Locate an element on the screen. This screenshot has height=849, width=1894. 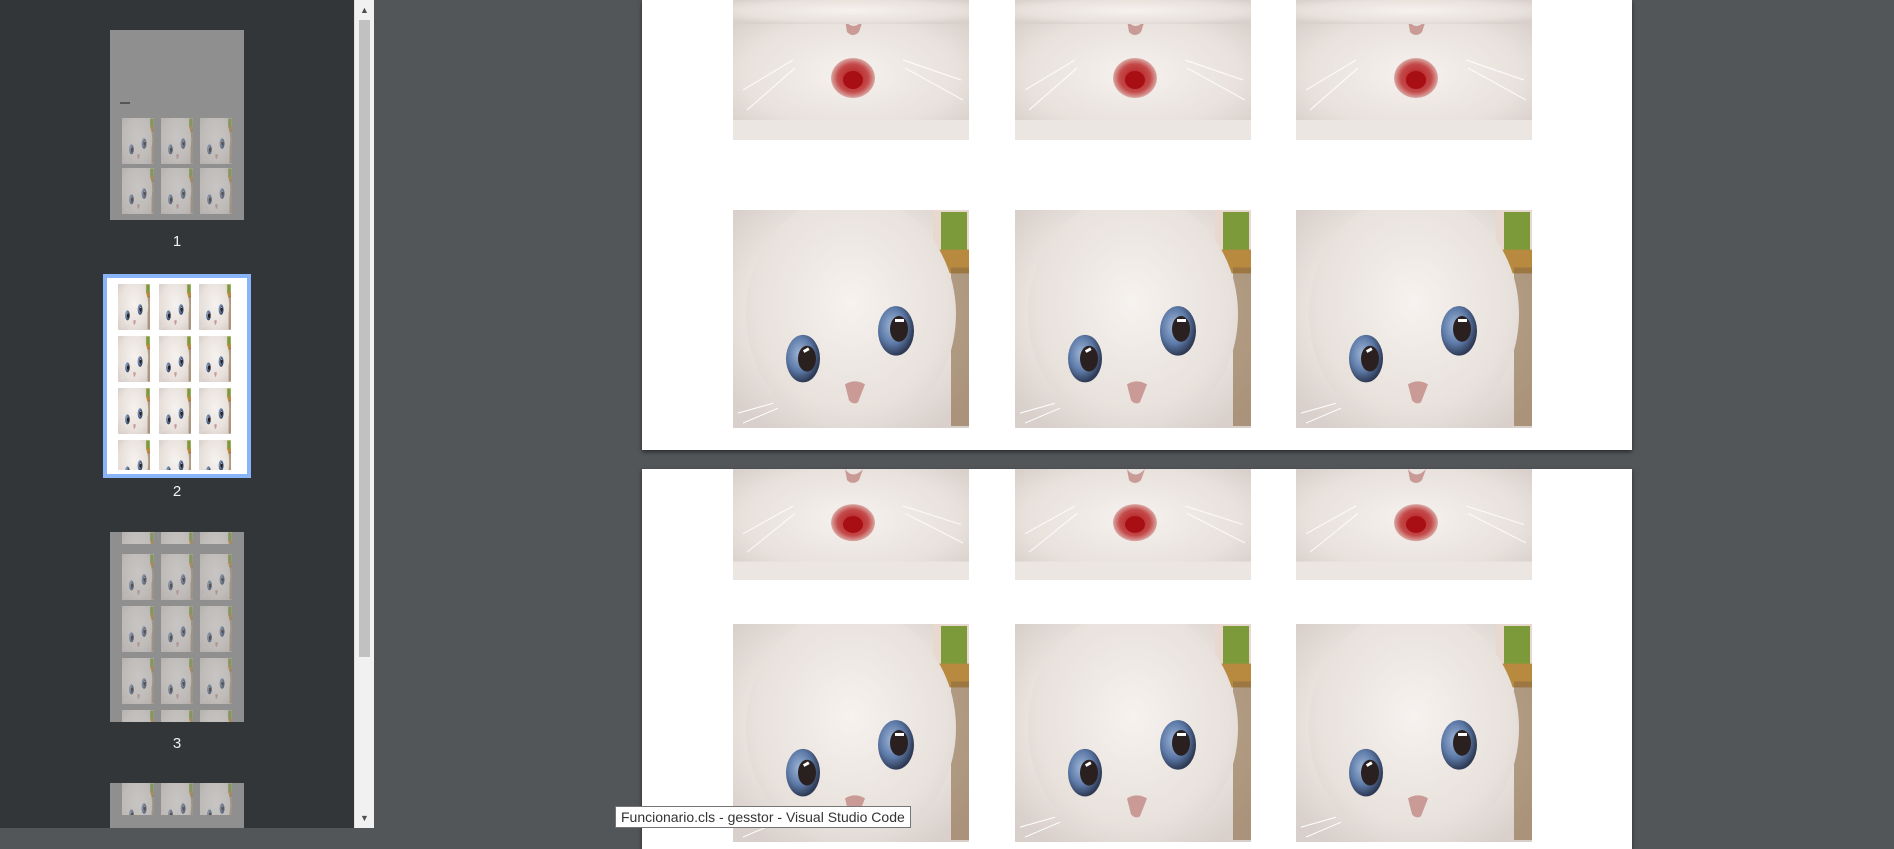
scroll-up-arrow-icon: ▲ is located at coordinates (364, 10).